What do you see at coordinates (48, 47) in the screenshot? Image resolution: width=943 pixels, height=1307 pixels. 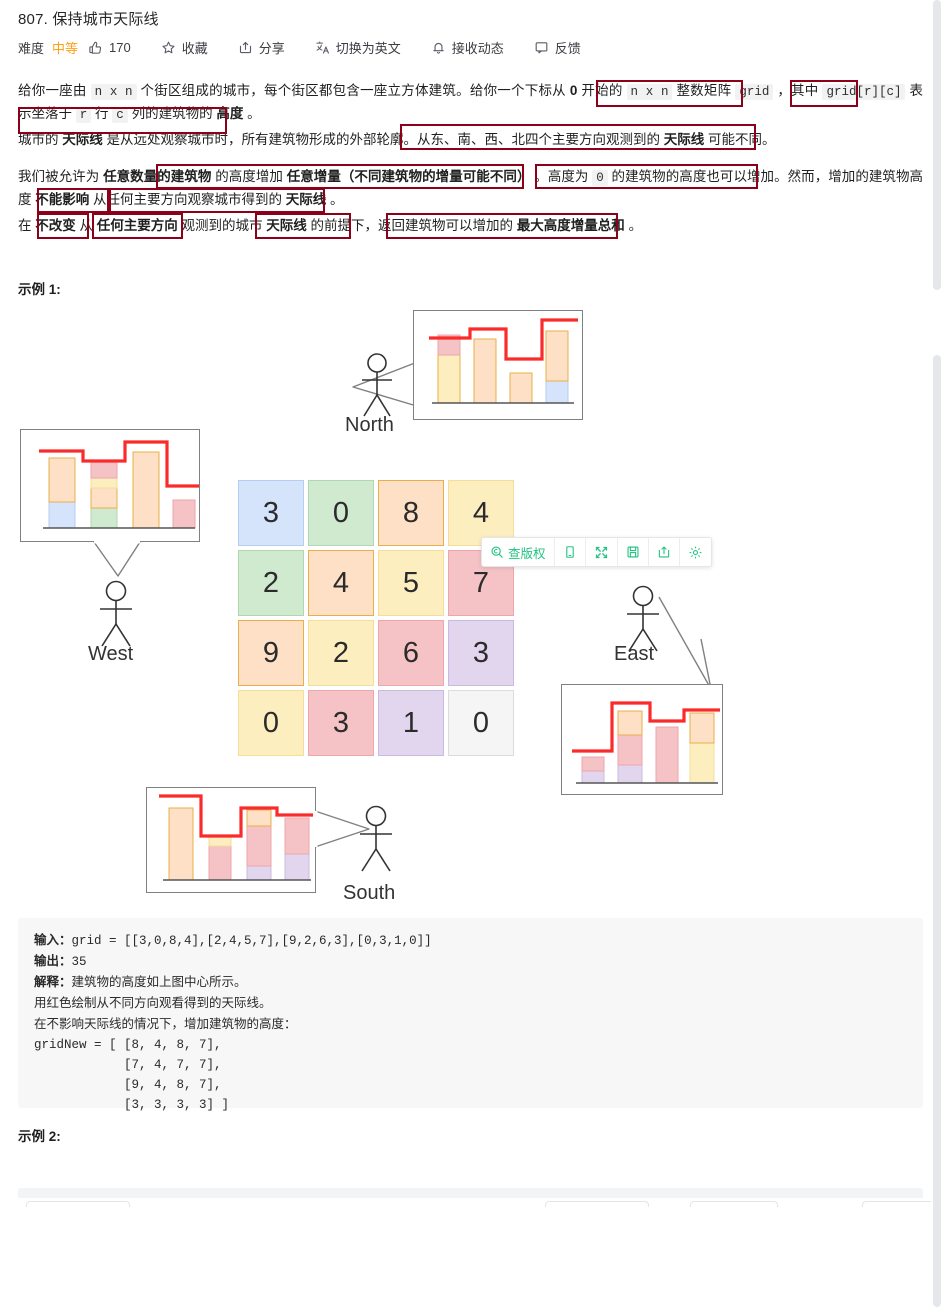 I see `difficulty-group: 难度 中等` at bounding box center [48, 47].